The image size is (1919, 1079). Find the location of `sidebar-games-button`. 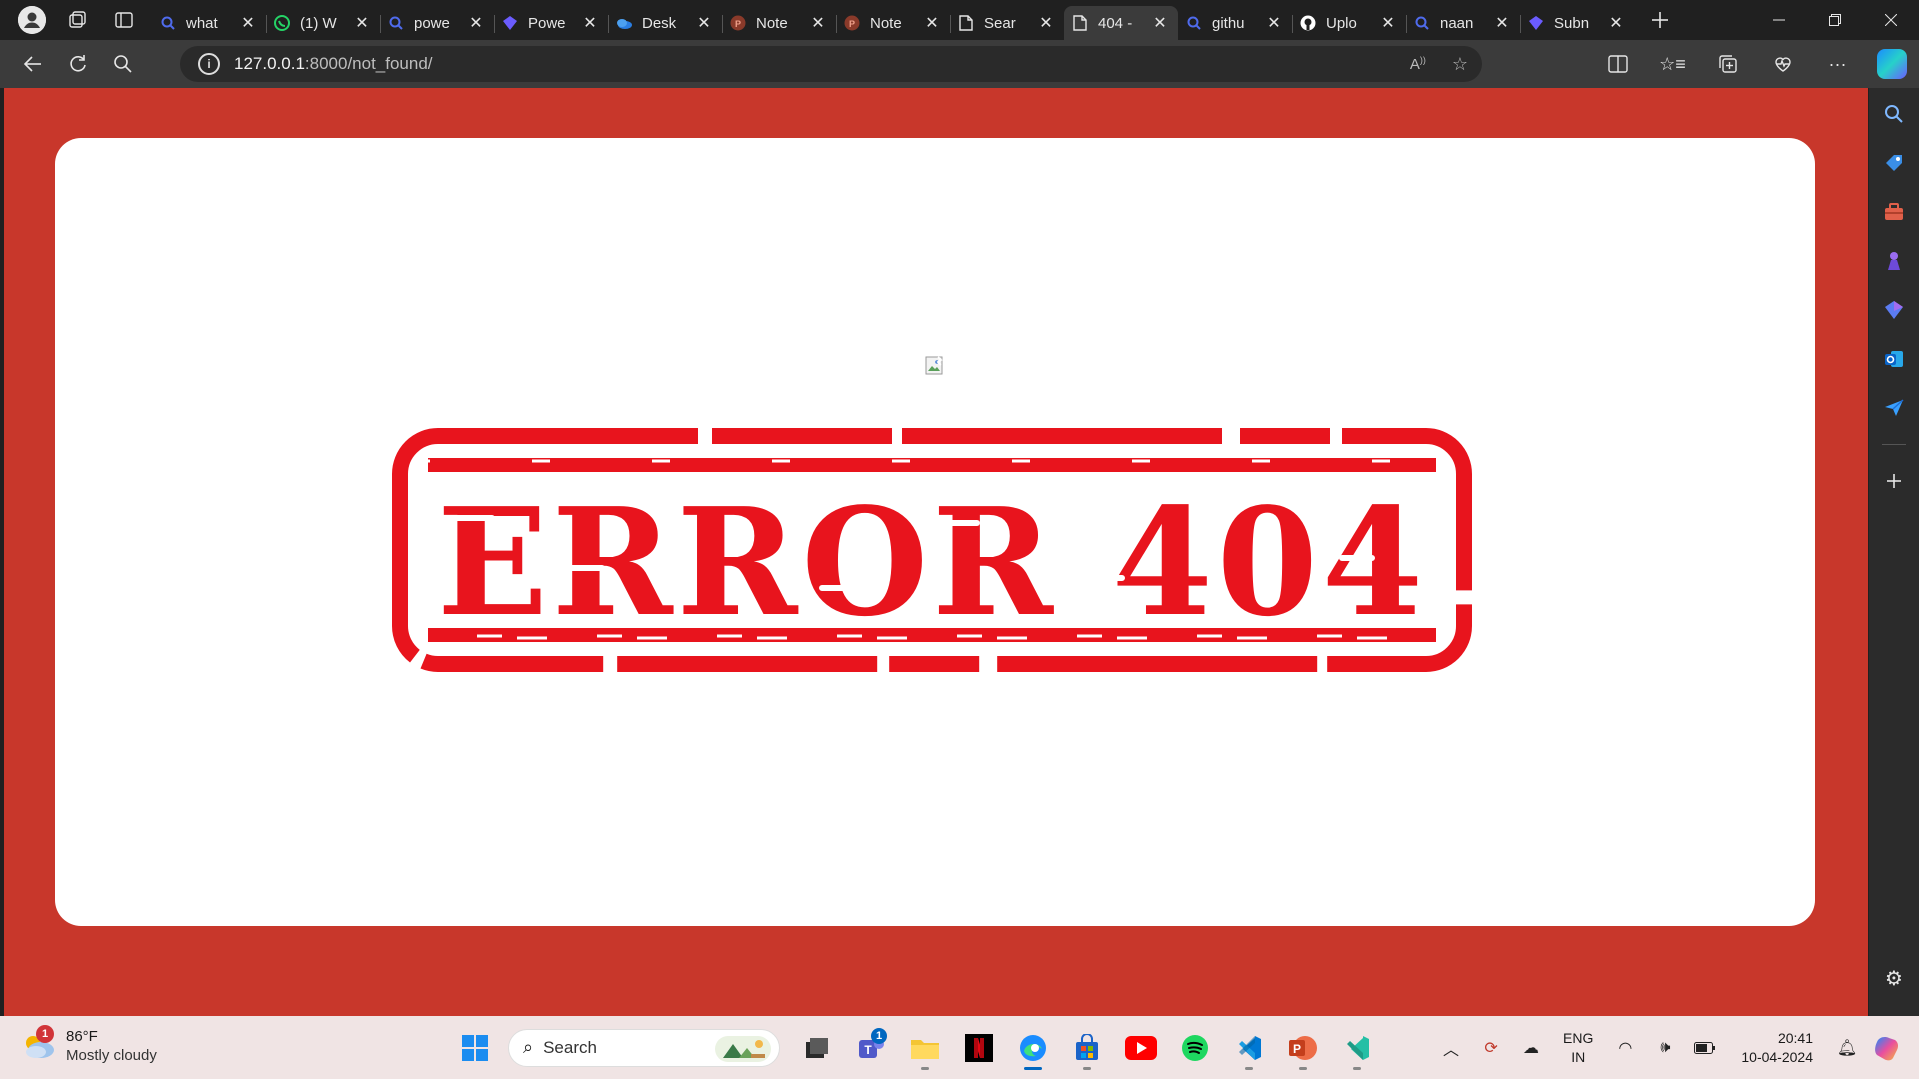

sidebar-games-button is located at coordinates (1894, 261).